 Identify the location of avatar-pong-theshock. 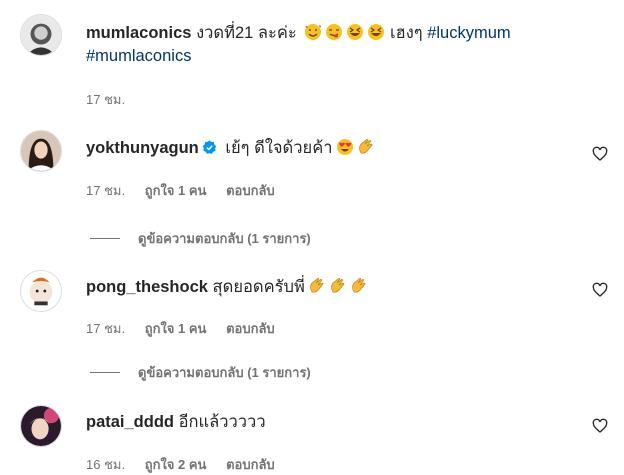
(41, 291).